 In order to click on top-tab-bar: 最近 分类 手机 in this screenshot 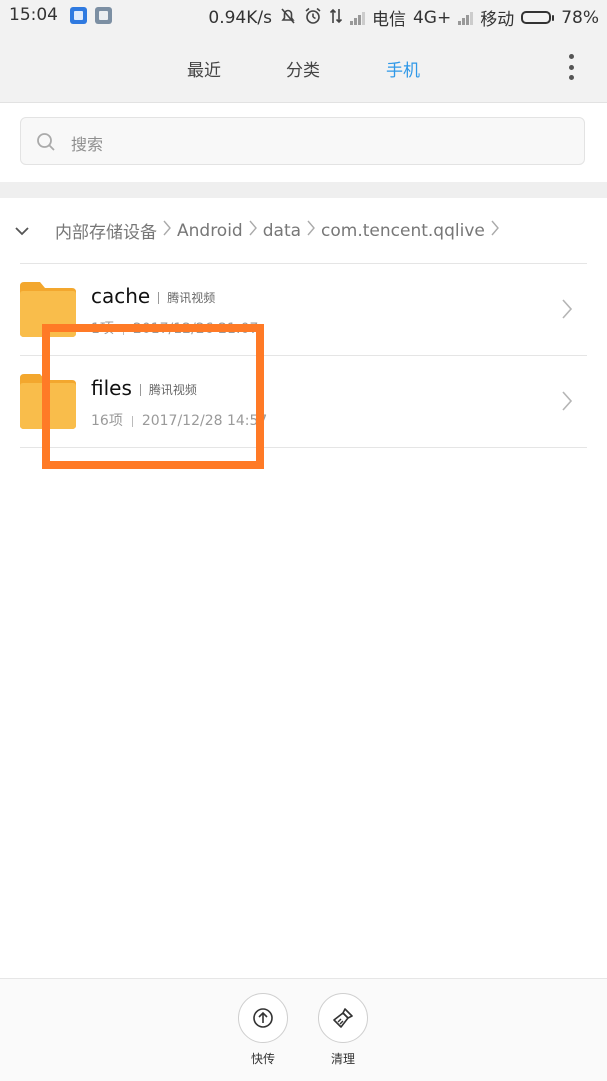, I will do `click(303, 67)`.